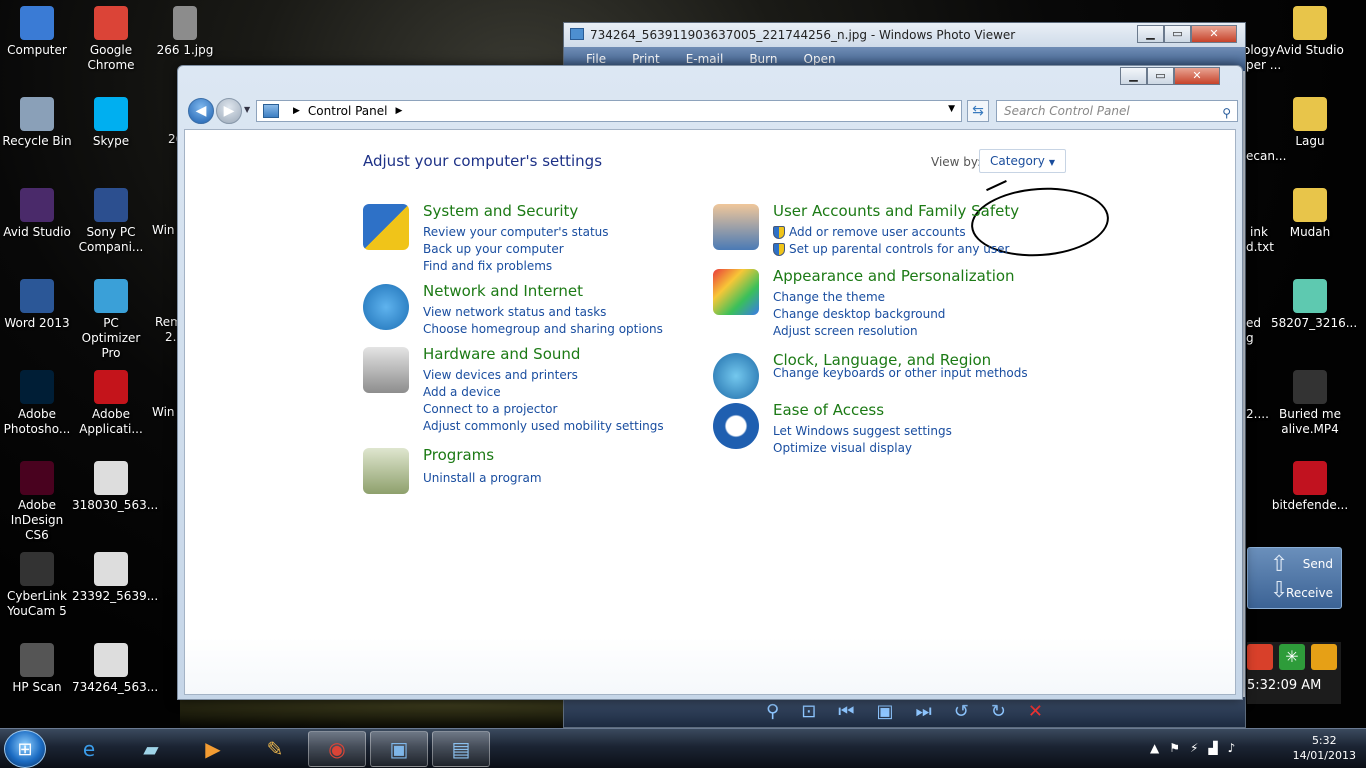 This screenshot has height=768, width=1366. What do you see at coordinates (461, 749) in the screenshot?
I see `taskbar-control-panel-icon: ▤` at bounding box center [461, 749].